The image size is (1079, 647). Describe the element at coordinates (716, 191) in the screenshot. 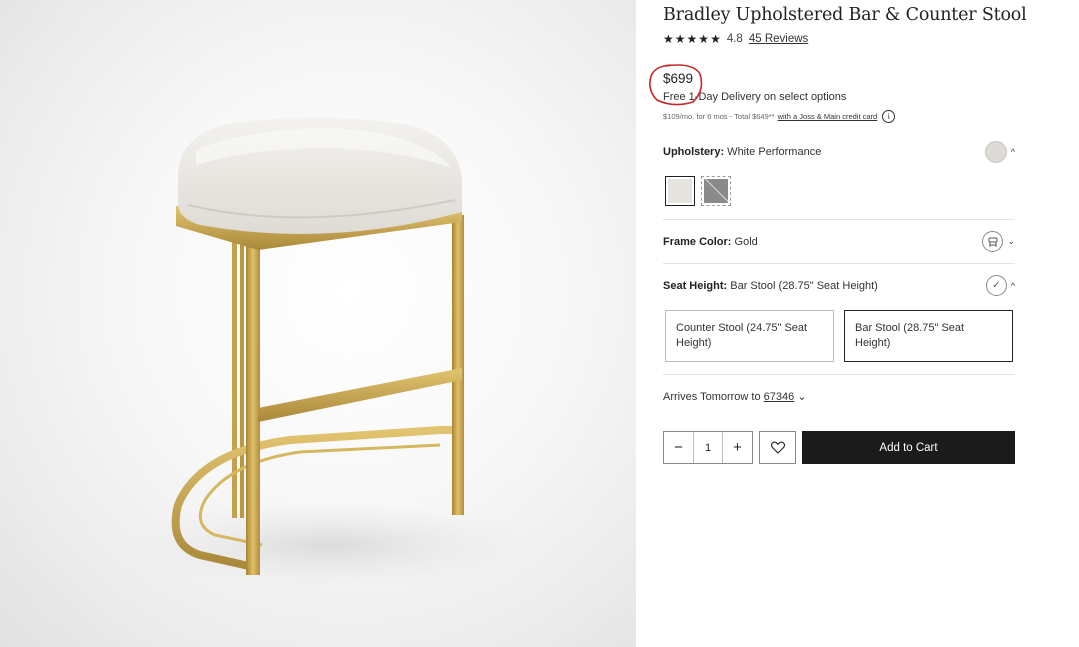

I see `swatch-gray` at that location.